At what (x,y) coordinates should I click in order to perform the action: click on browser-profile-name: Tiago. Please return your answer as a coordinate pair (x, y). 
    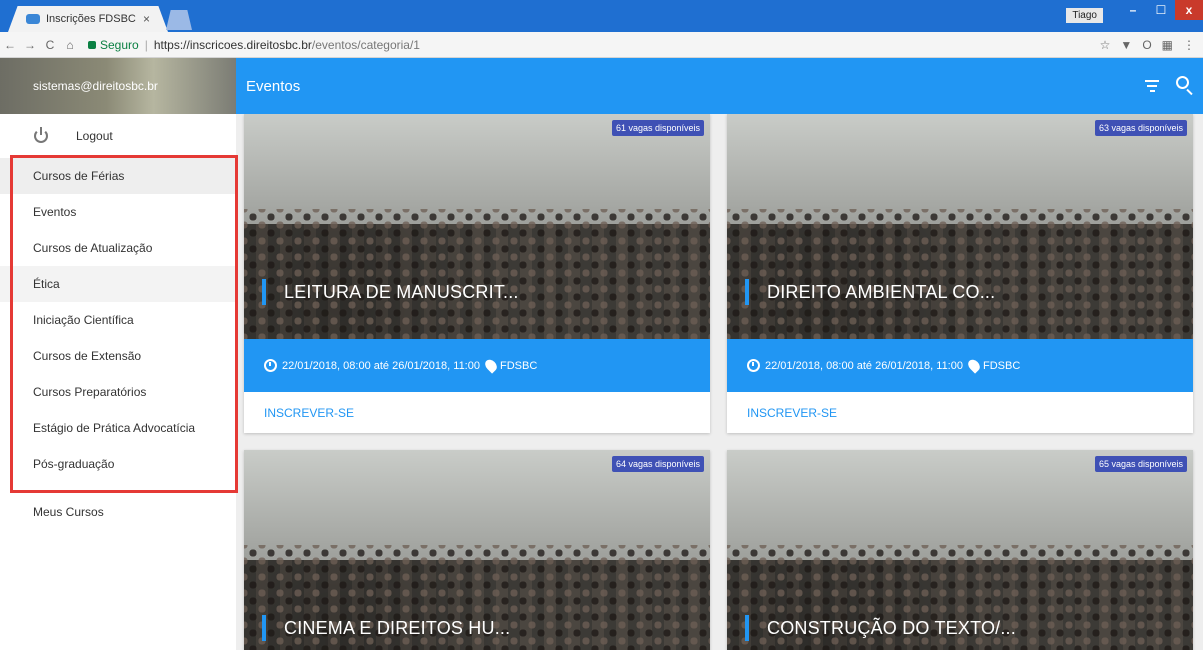
    Looking at the image, I should click on (1084, 15).